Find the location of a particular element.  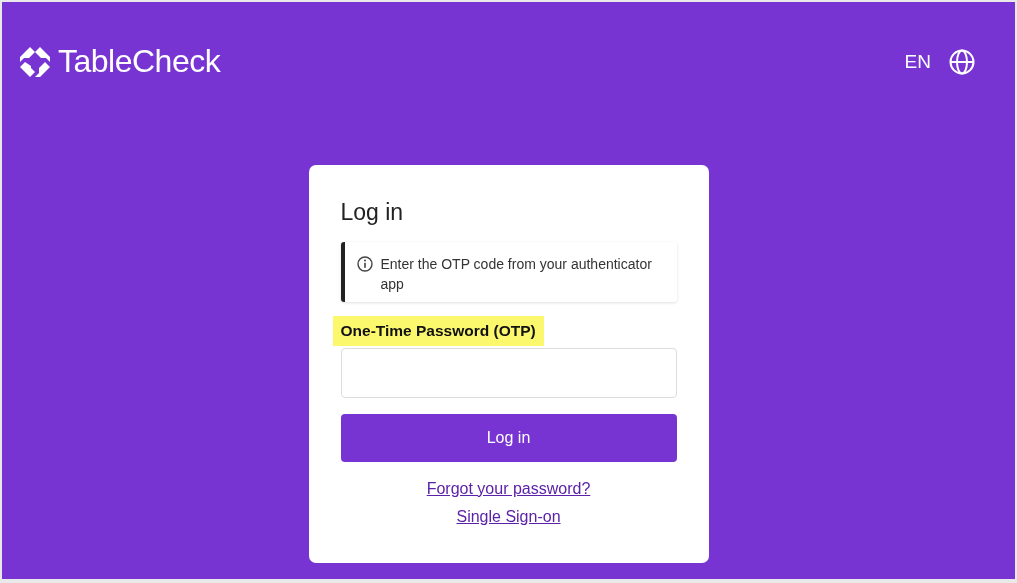

text-link: Forgot your password? is located at coordinates (508, 489).